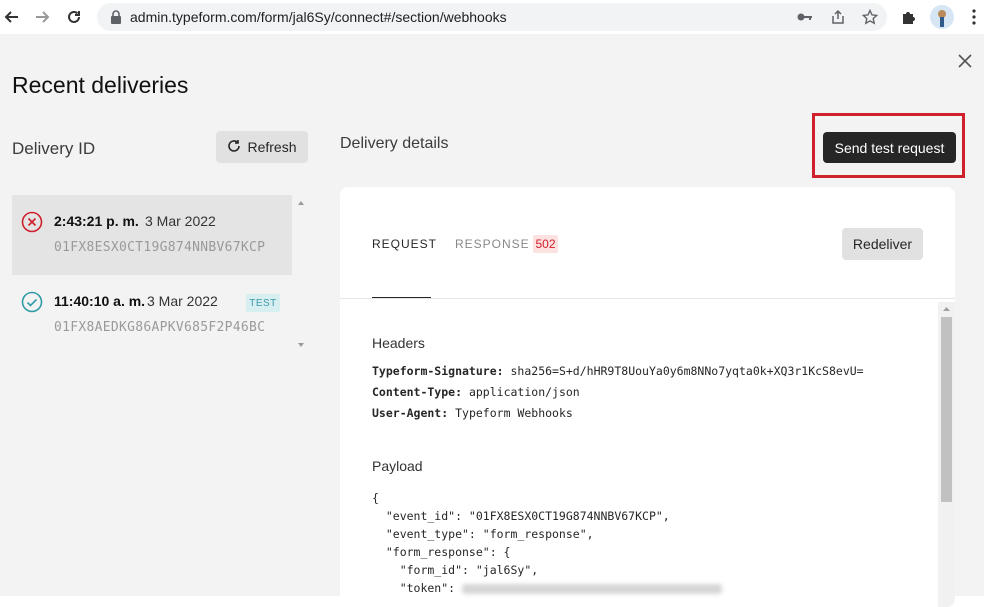  I want to click on page-title: Recent deliveries, so click(100, 85).